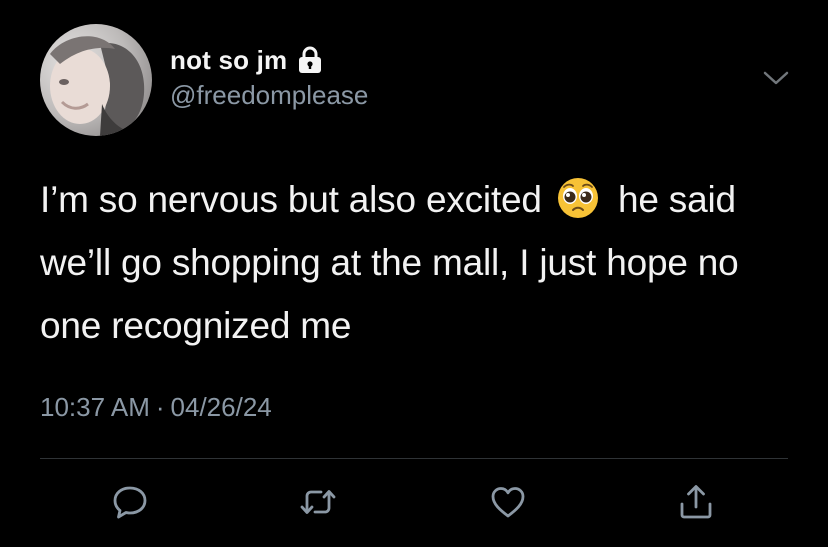  What do you see at coordinates (96, 80) in the screenshot?
I see `avatar` at bounding box center [96, 80].